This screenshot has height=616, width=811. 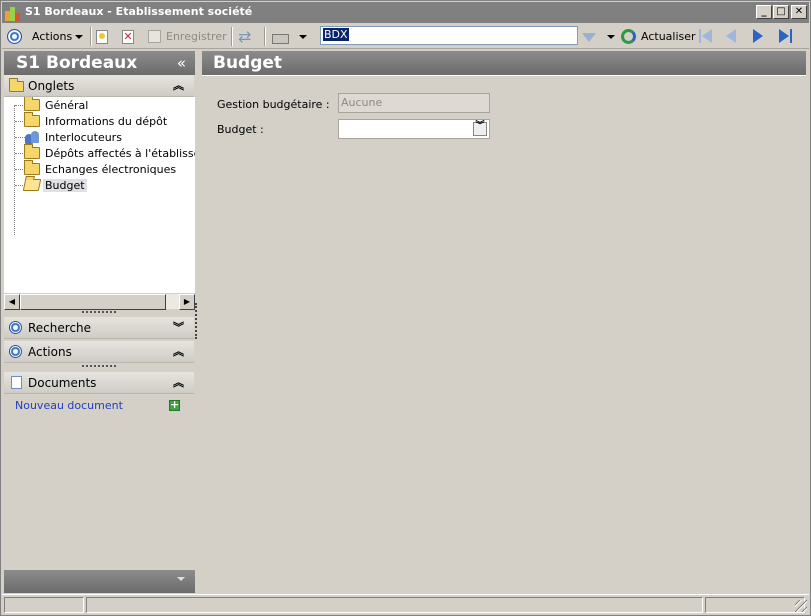 I want to click on status-bar, so click(x=405, y=604).